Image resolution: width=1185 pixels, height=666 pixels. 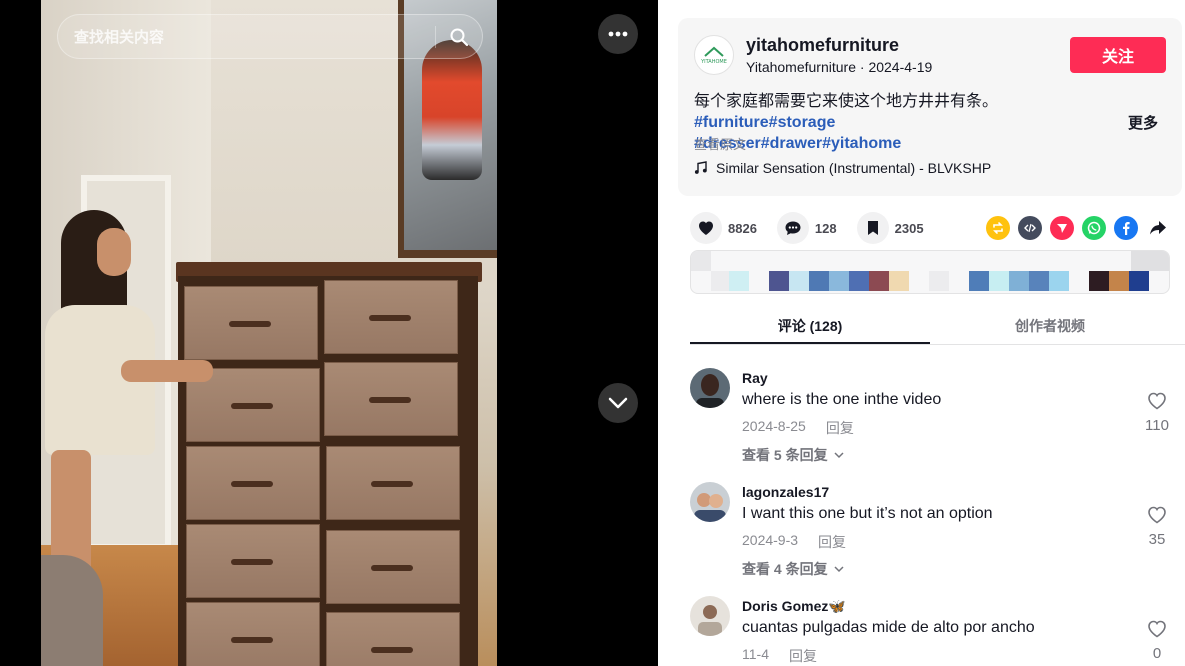 I want to click on tab-bar: 评论 (128) 创作者视频, so click(x=937, y=327).